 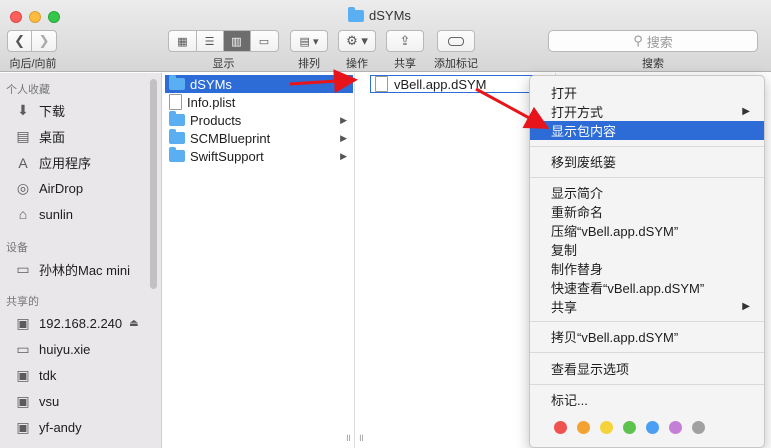 I want to click on list-item-label: SwiftSupport, so click(x=227, y=156).